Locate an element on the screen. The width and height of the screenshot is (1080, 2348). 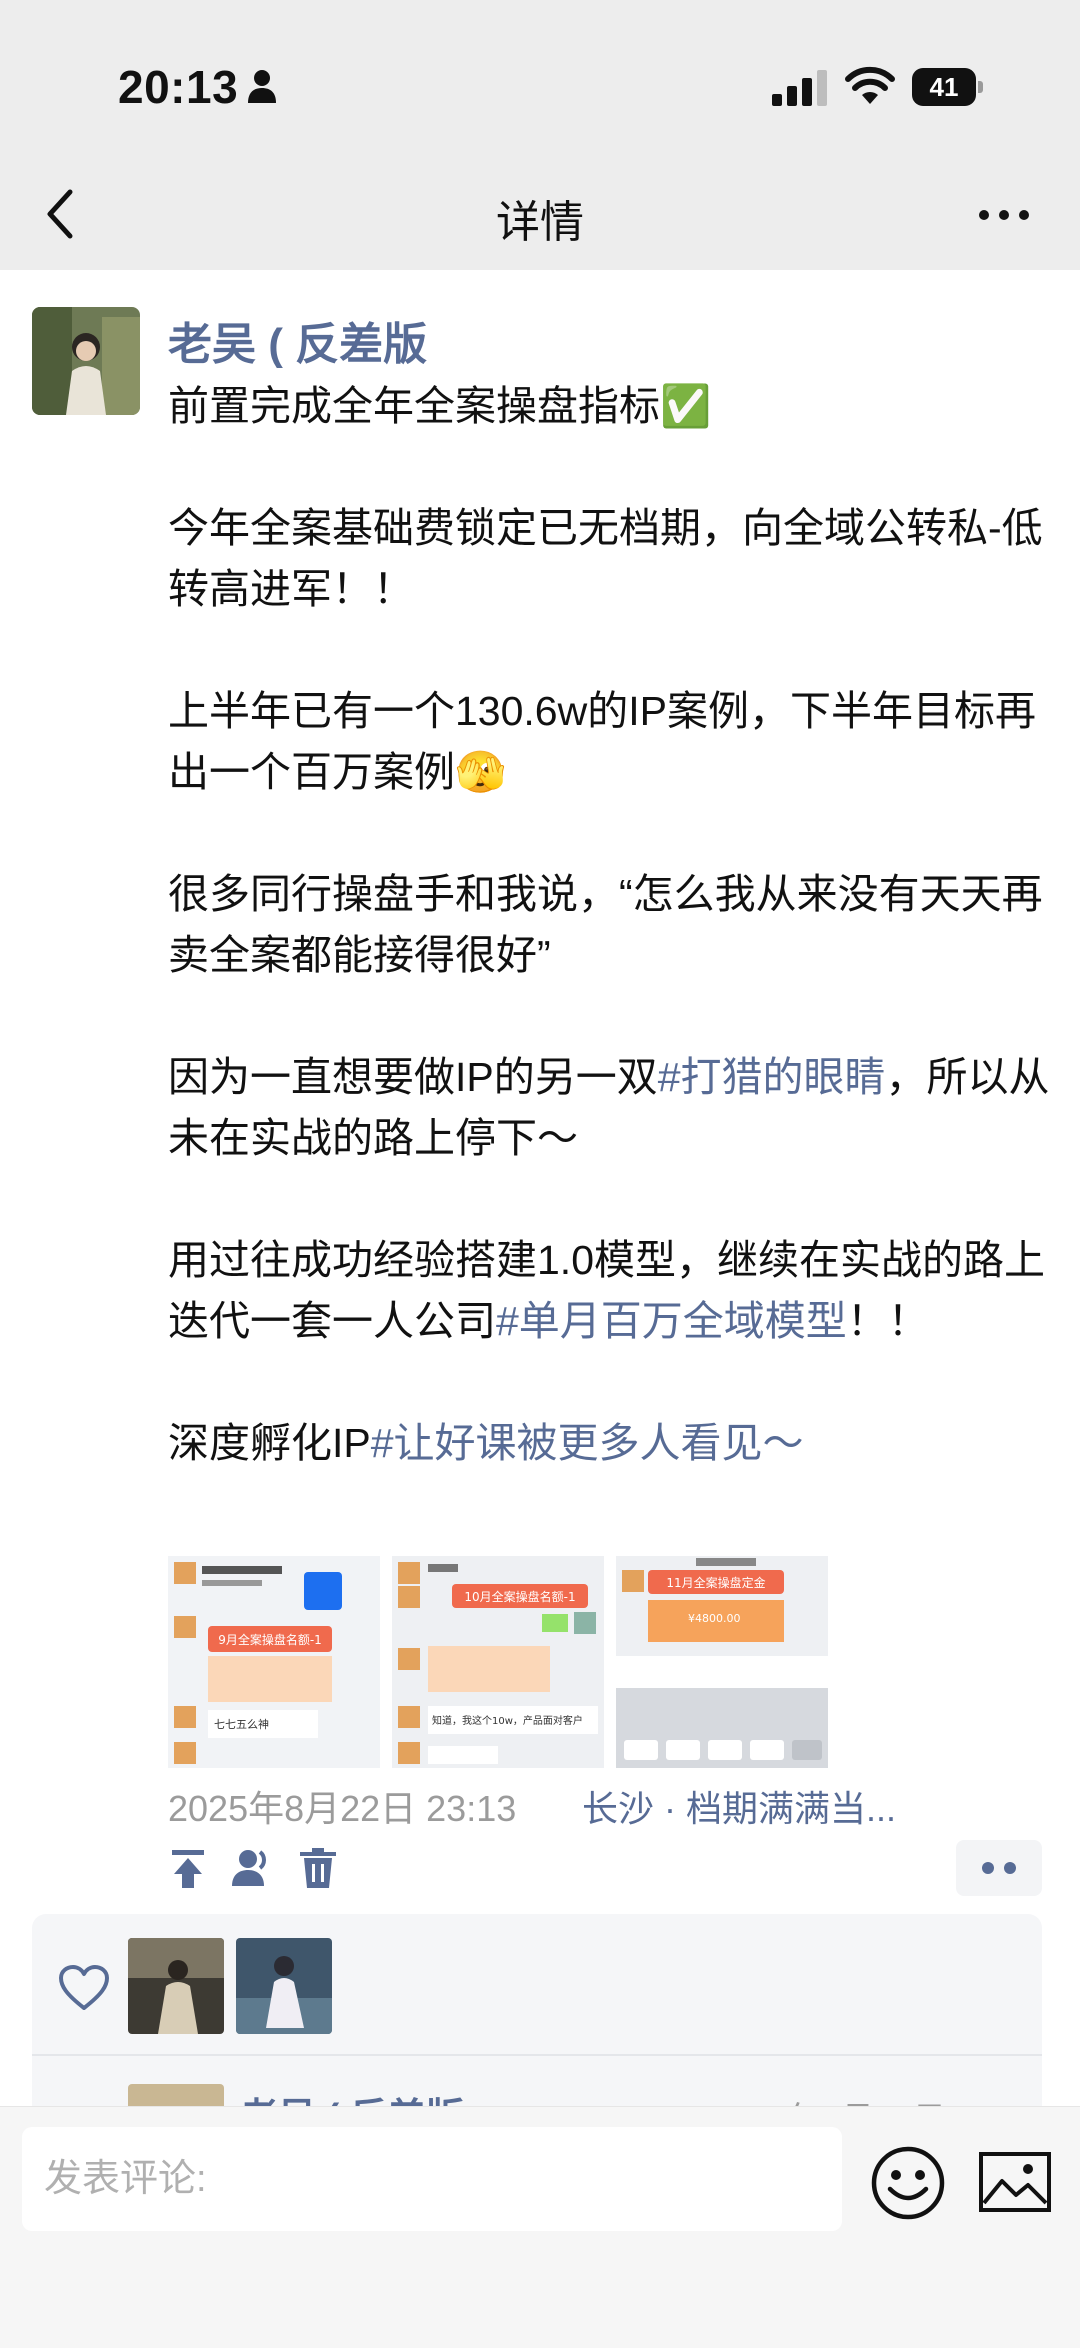
post-text-segment: ！！ is located at coordinates (887, 1321).